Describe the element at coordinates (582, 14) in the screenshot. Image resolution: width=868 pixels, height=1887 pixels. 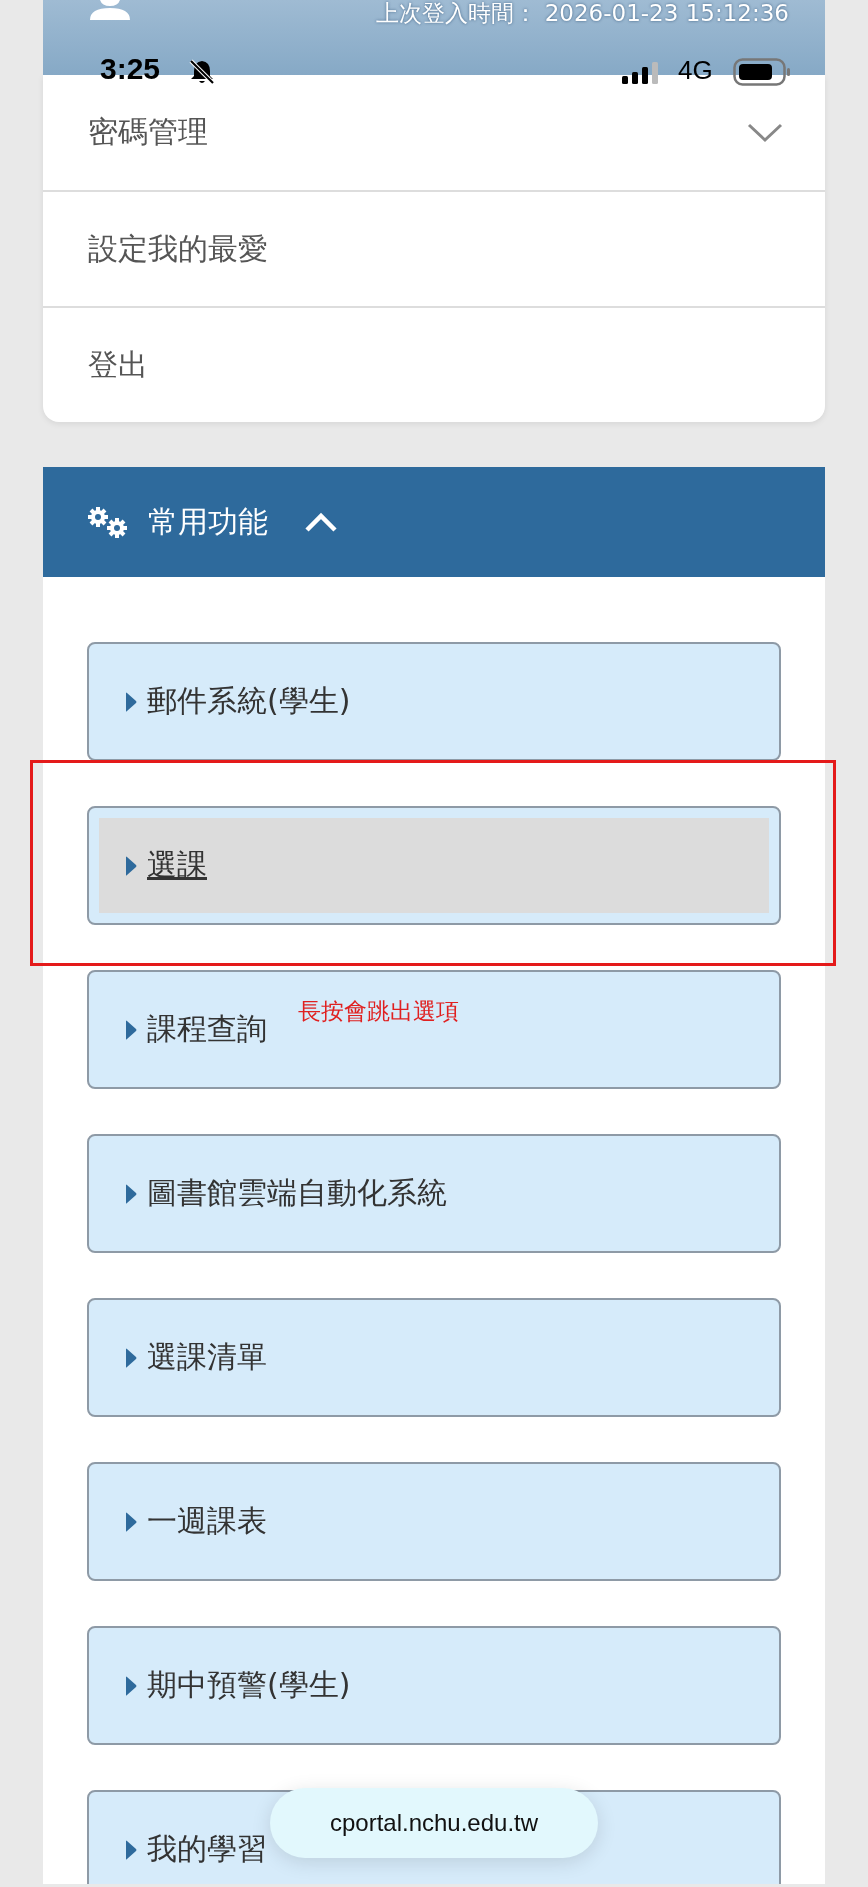
I see `last-login-text: 上次登入時間： 2026-01-23 15:12:36` at that location.